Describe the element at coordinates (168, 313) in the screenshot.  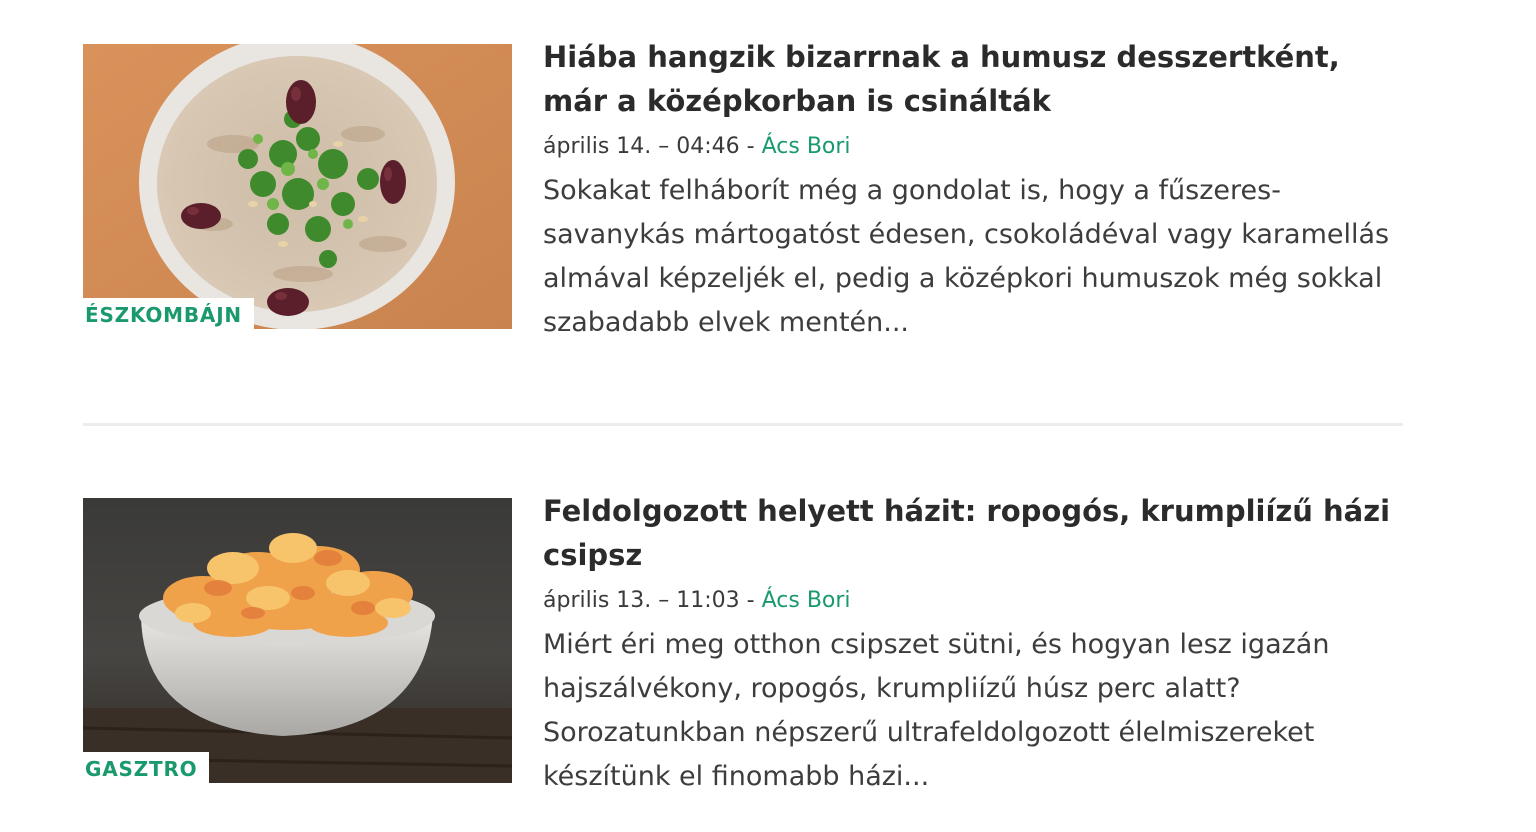
I see `category-tag: ÉSZKOMBÁJN` at that location.